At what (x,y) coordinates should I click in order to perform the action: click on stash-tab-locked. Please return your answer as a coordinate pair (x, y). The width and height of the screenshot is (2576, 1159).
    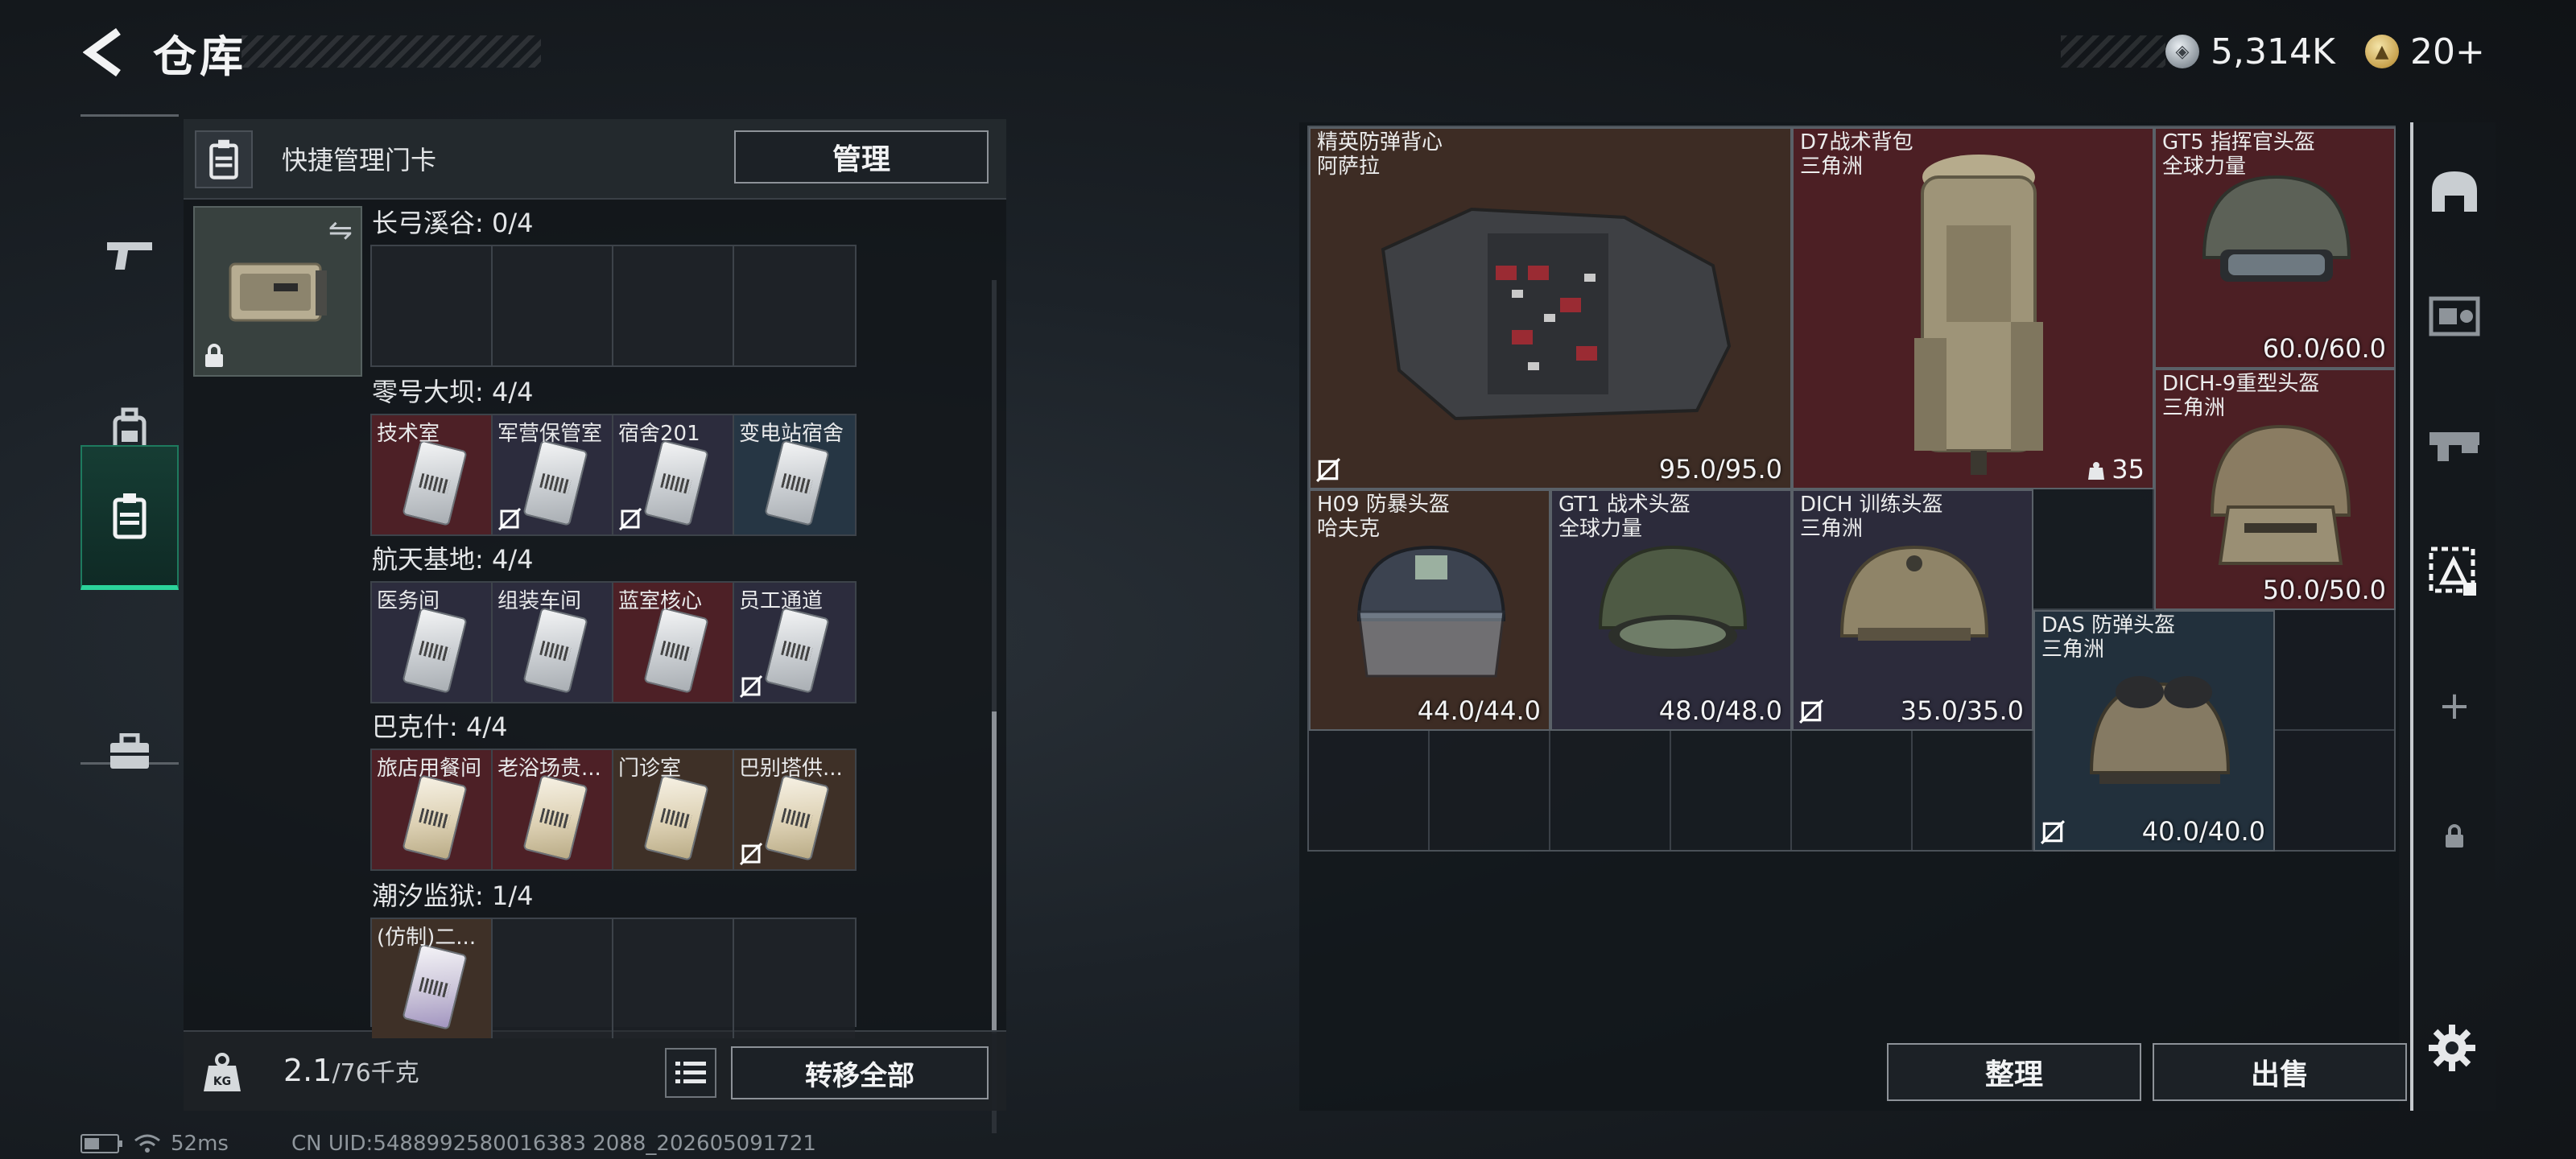
    Looking at the image, I should click on (2454, 836).